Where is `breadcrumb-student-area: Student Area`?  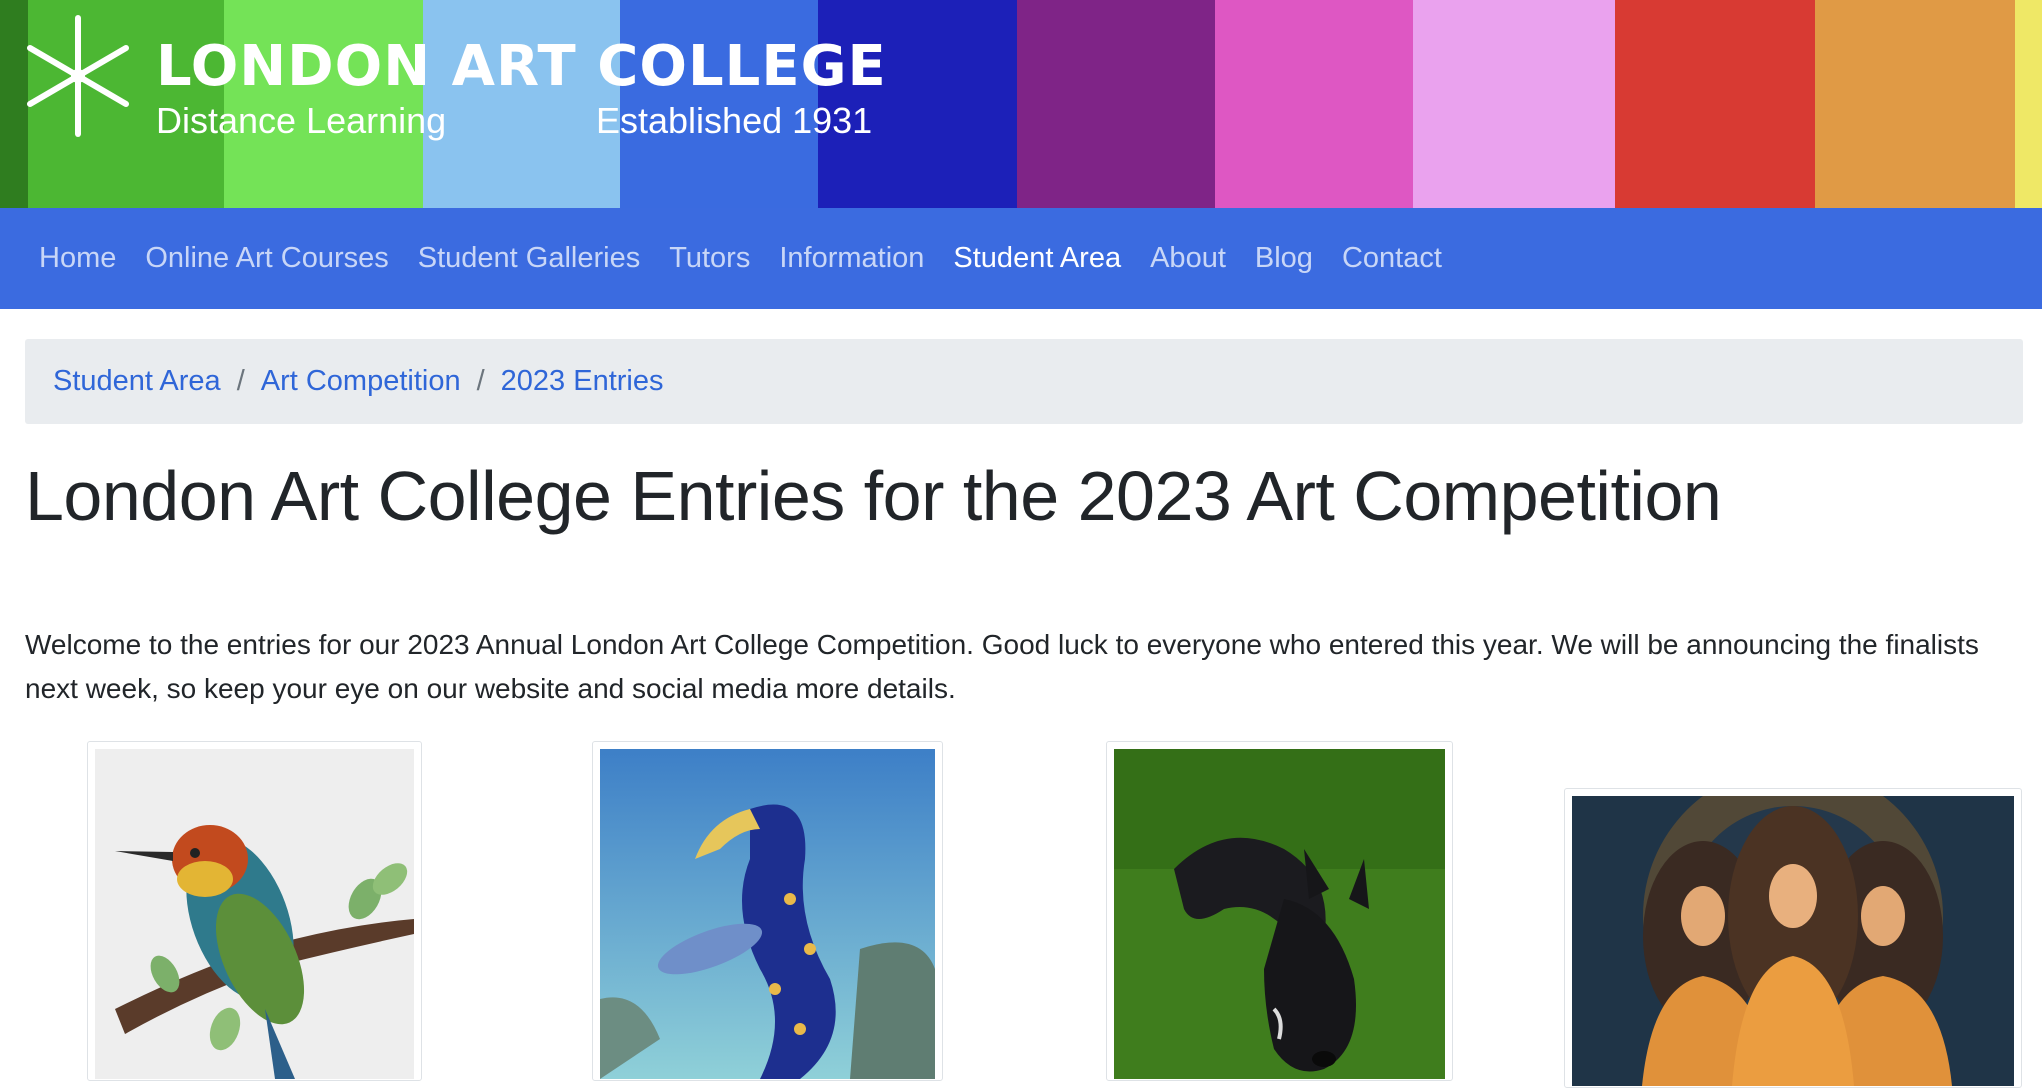
breadcrumb-student-area: Student Area is located at coordinates (137, 381).